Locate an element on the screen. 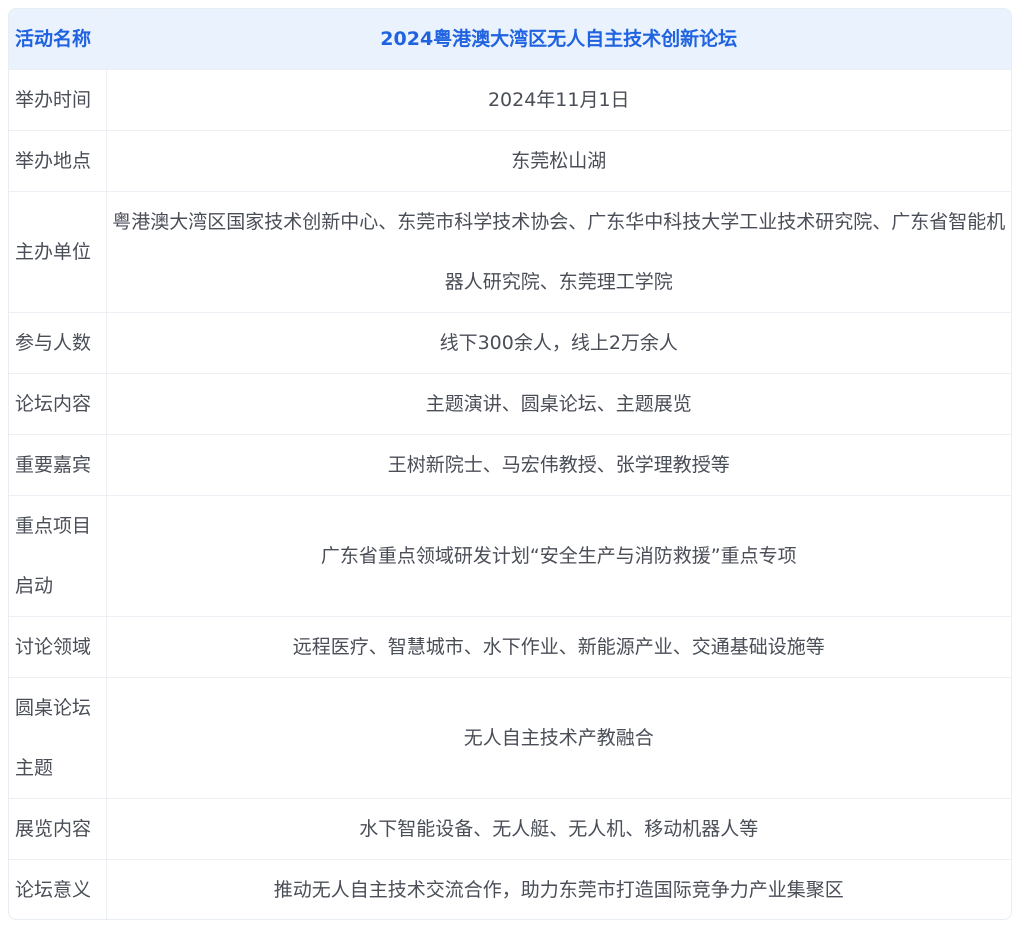 This screenshot has width=1017, height=930. row-value: 远程医疗、智慧城市、水下作业、新能源产业、交通基础设施等 is located at coordinates (558, 647).